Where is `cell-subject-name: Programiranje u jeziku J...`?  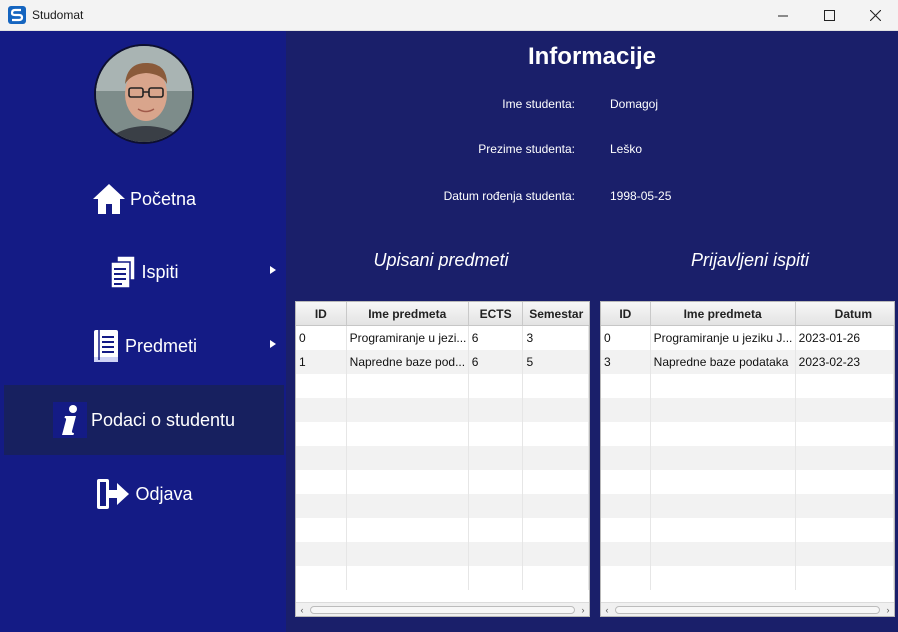
cell-subject-name: Programiranje u jeziku J... is located at coordinates (723, 338).